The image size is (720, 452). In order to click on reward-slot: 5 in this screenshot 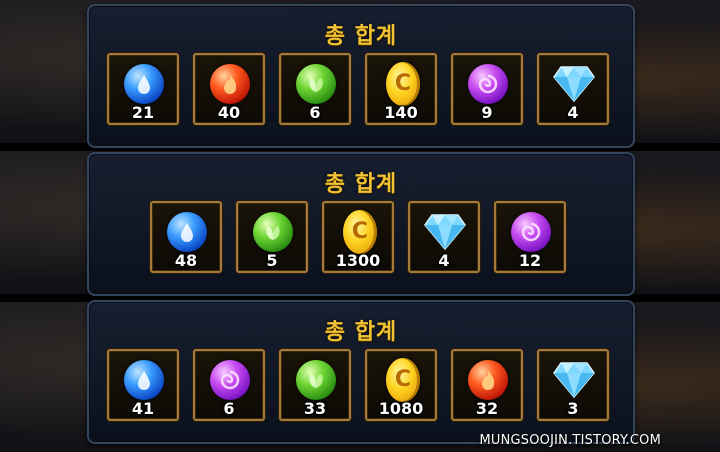, I will do `click(272, 237)`.